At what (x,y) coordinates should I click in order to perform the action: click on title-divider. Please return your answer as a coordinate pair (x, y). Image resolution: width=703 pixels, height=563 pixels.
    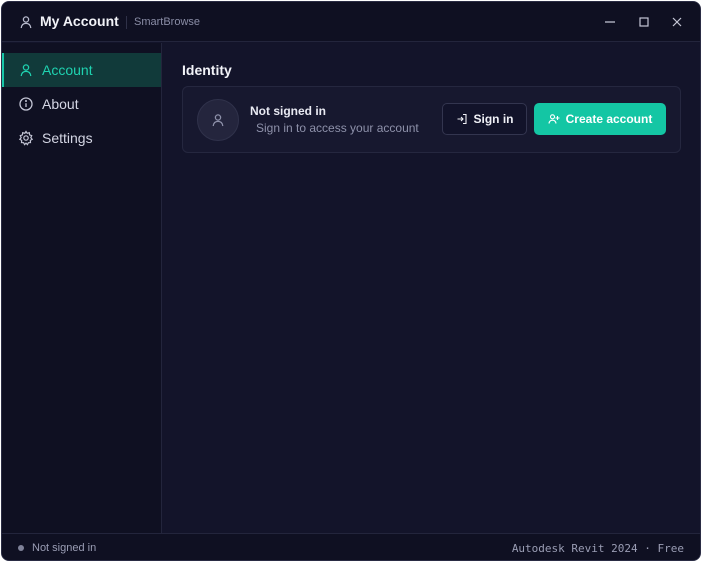
    Looking at the image, I should click on (126, 22).